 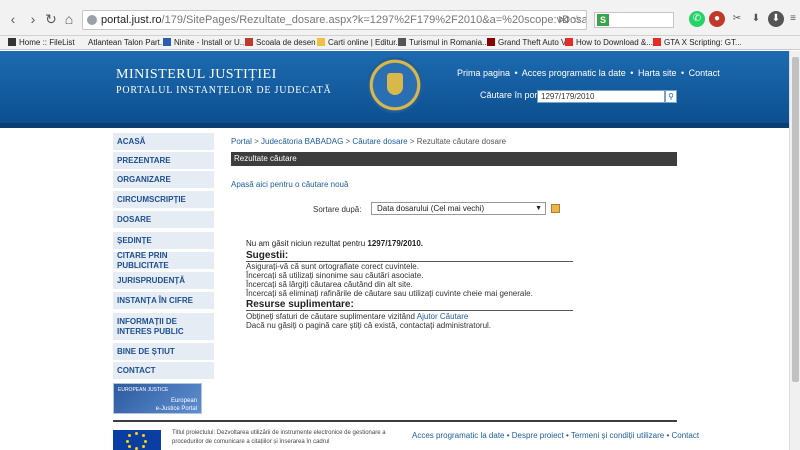 I want to click on search-icon: ⚲, so click(x=671, y=96).